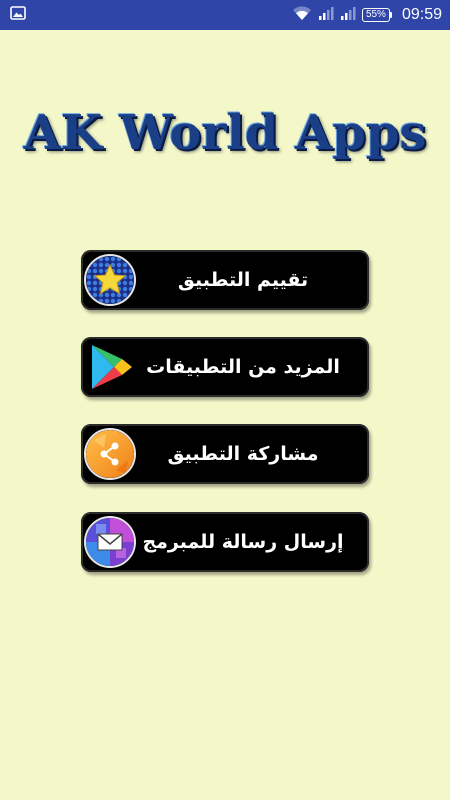  I want to click on mail-icon, so click(110, 542).